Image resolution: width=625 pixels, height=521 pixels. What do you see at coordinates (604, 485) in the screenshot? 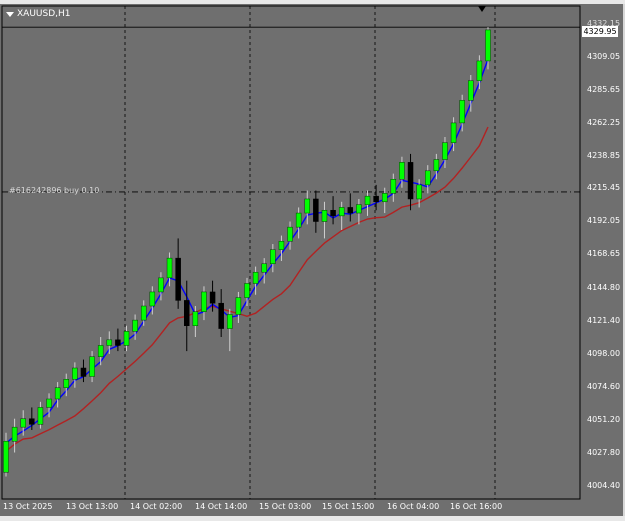
I see `price-tick-label: 4004.40` at bounding box center [604, 485].